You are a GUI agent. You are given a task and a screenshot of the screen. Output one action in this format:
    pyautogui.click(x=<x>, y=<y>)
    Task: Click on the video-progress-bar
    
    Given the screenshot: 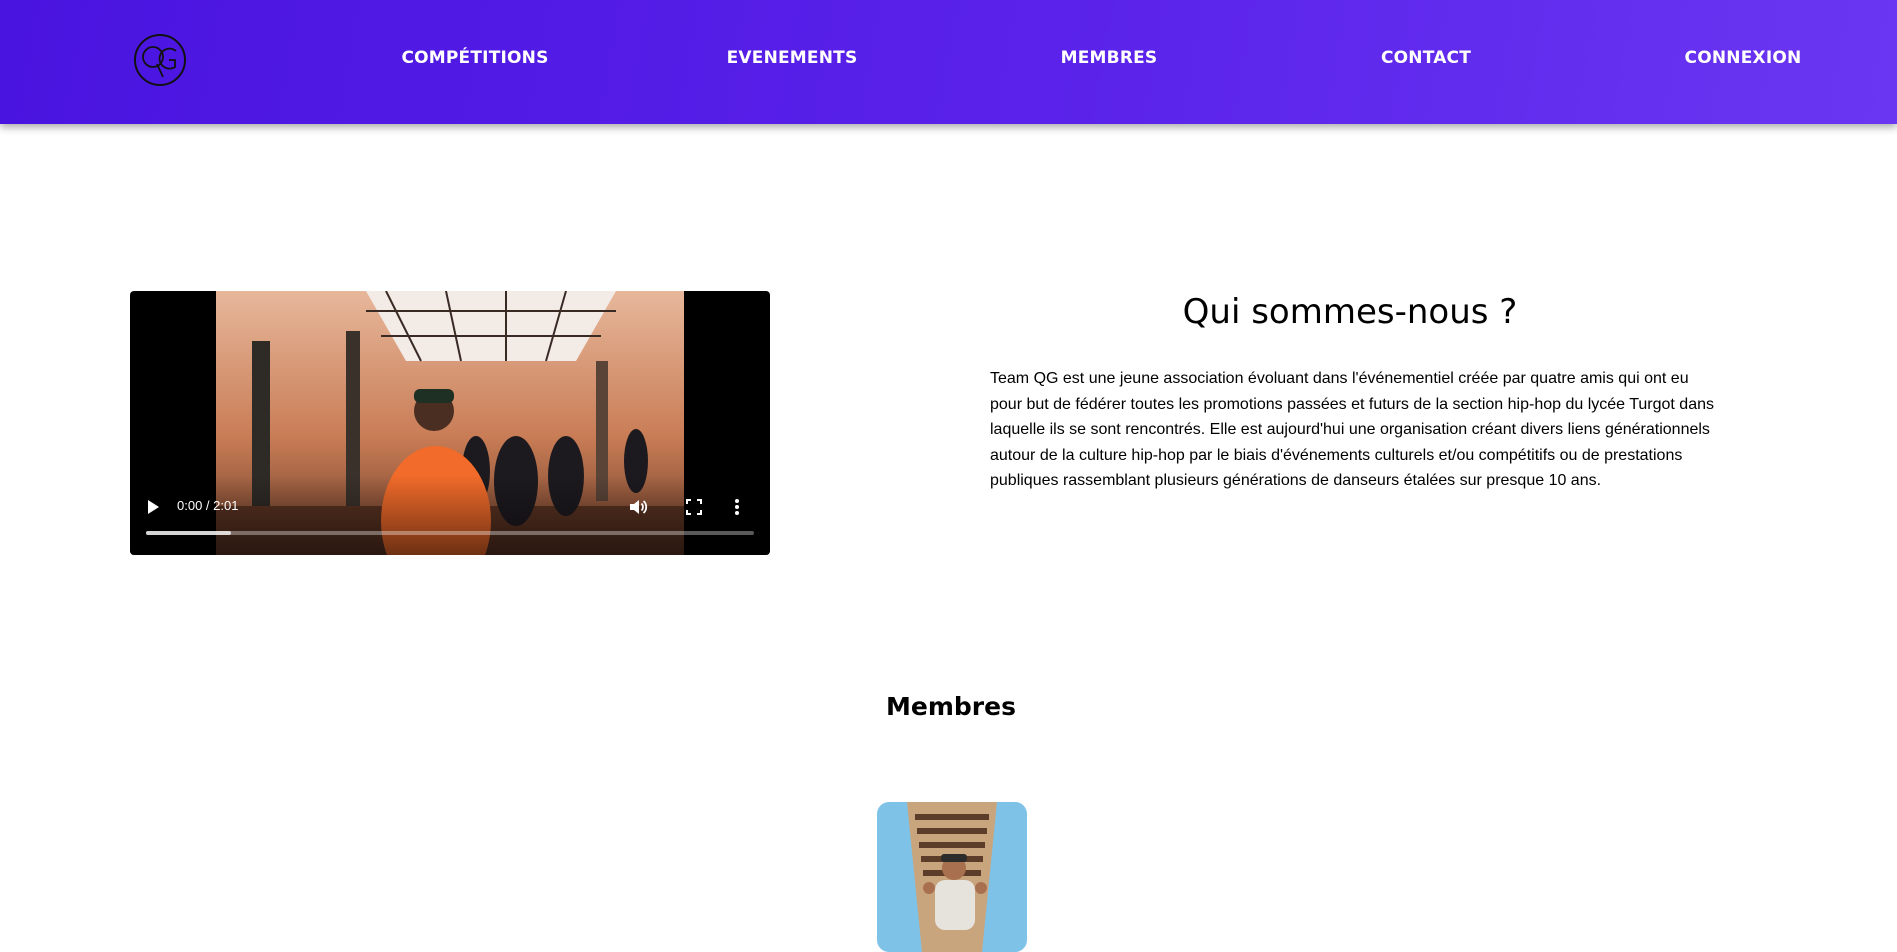 What is the action you would take?
    pyautogui.click(x=450, y=533)
    